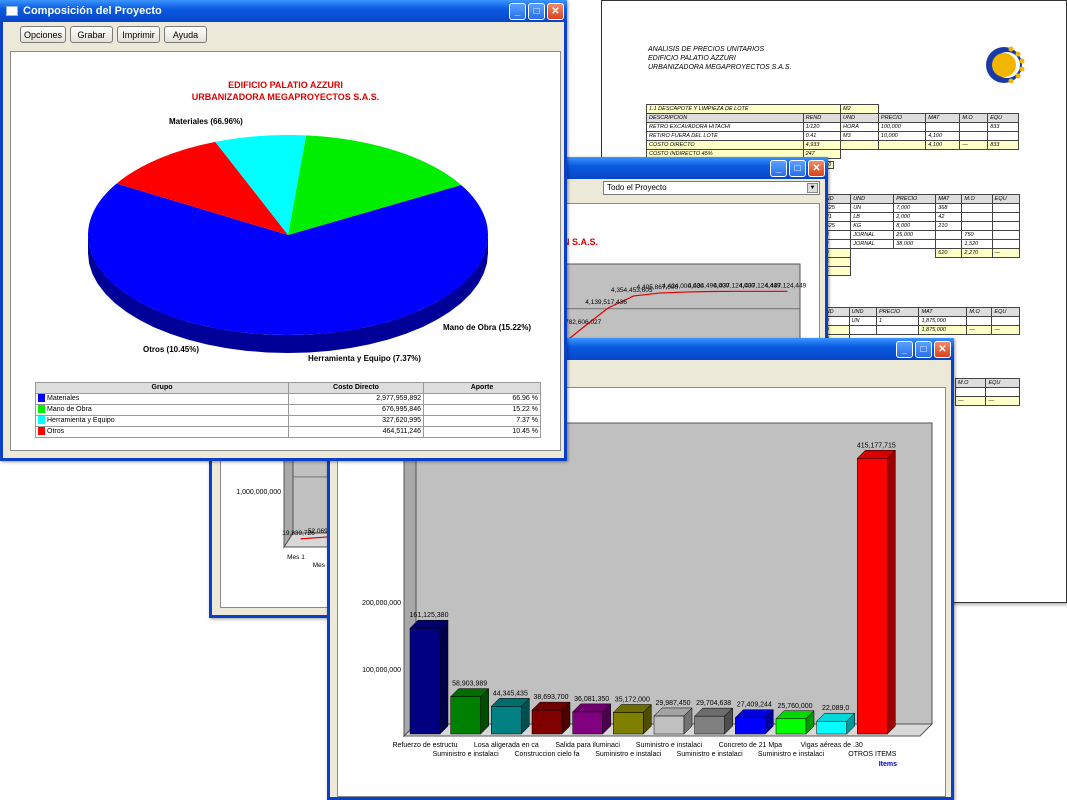 This screenshot has height=800, width=1067. I want to click on app-icon, so click(12, 11).